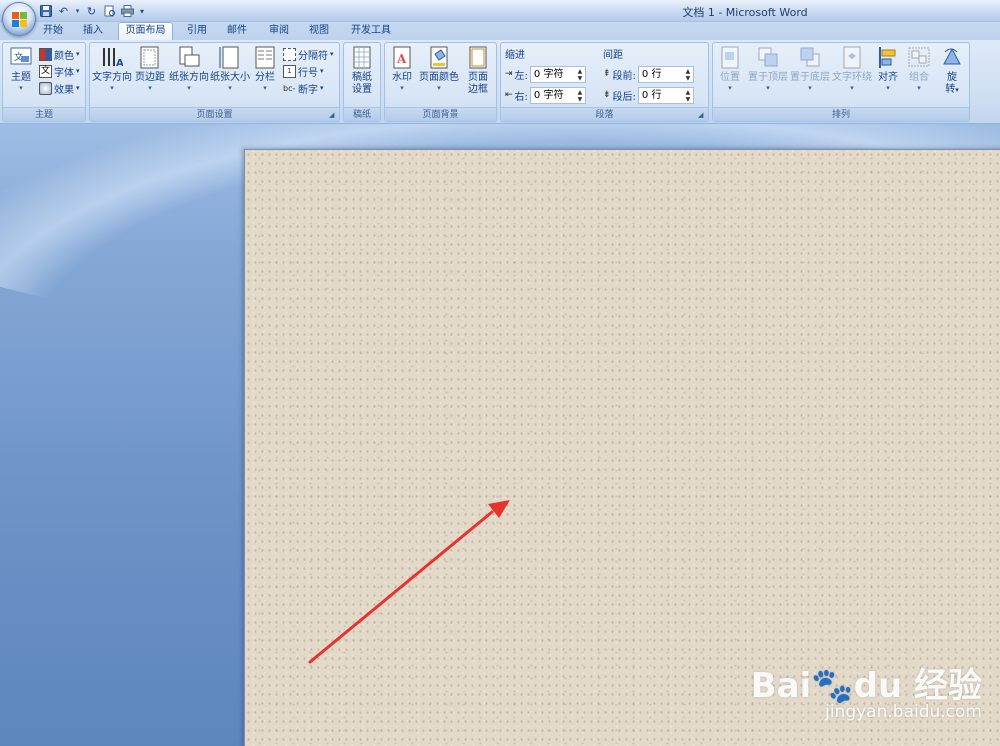 This screenshot has height=746, width=1000. I want to click on indent-left-spinner-icon: ▲ ▼, so click(580, 75).